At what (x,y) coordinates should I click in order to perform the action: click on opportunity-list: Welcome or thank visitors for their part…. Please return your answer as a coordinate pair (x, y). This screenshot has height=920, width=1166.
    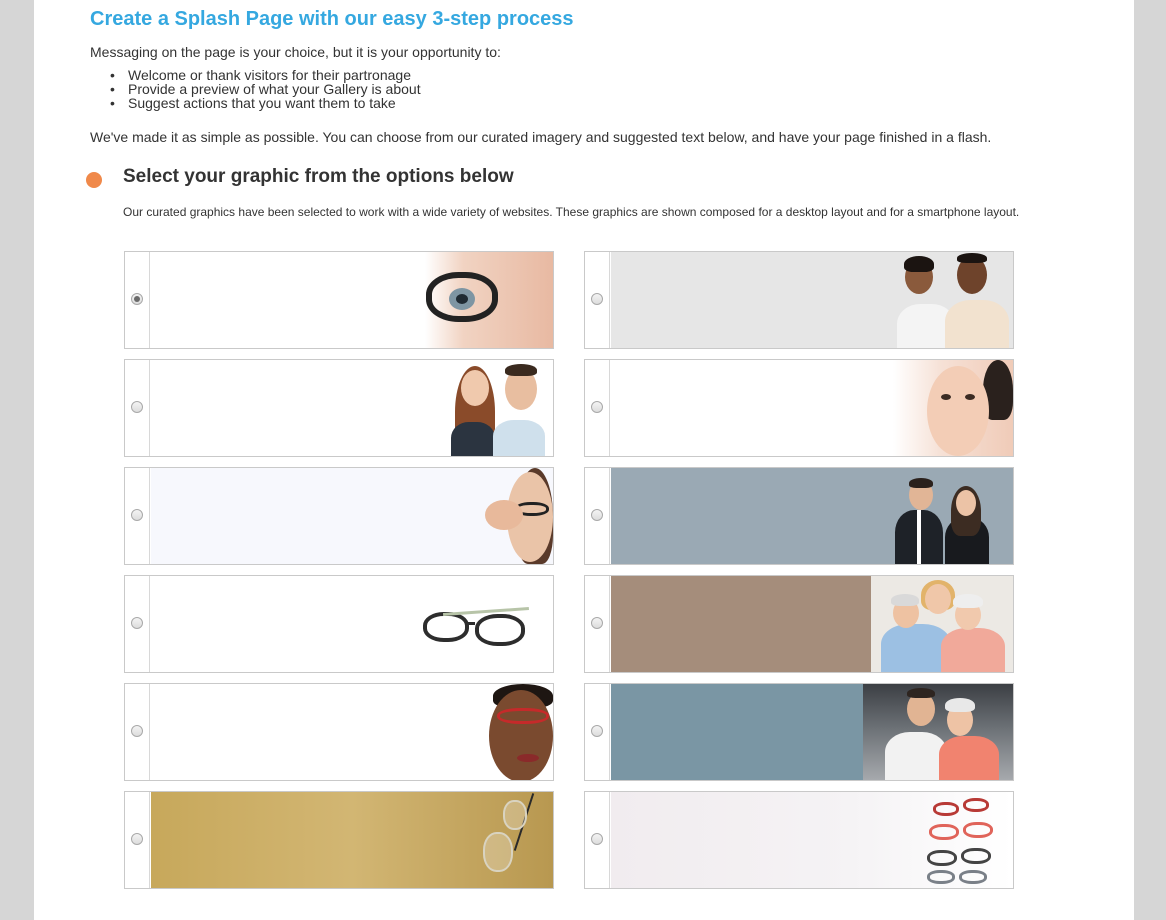
    Looking at the image, I should click on (265, 89).